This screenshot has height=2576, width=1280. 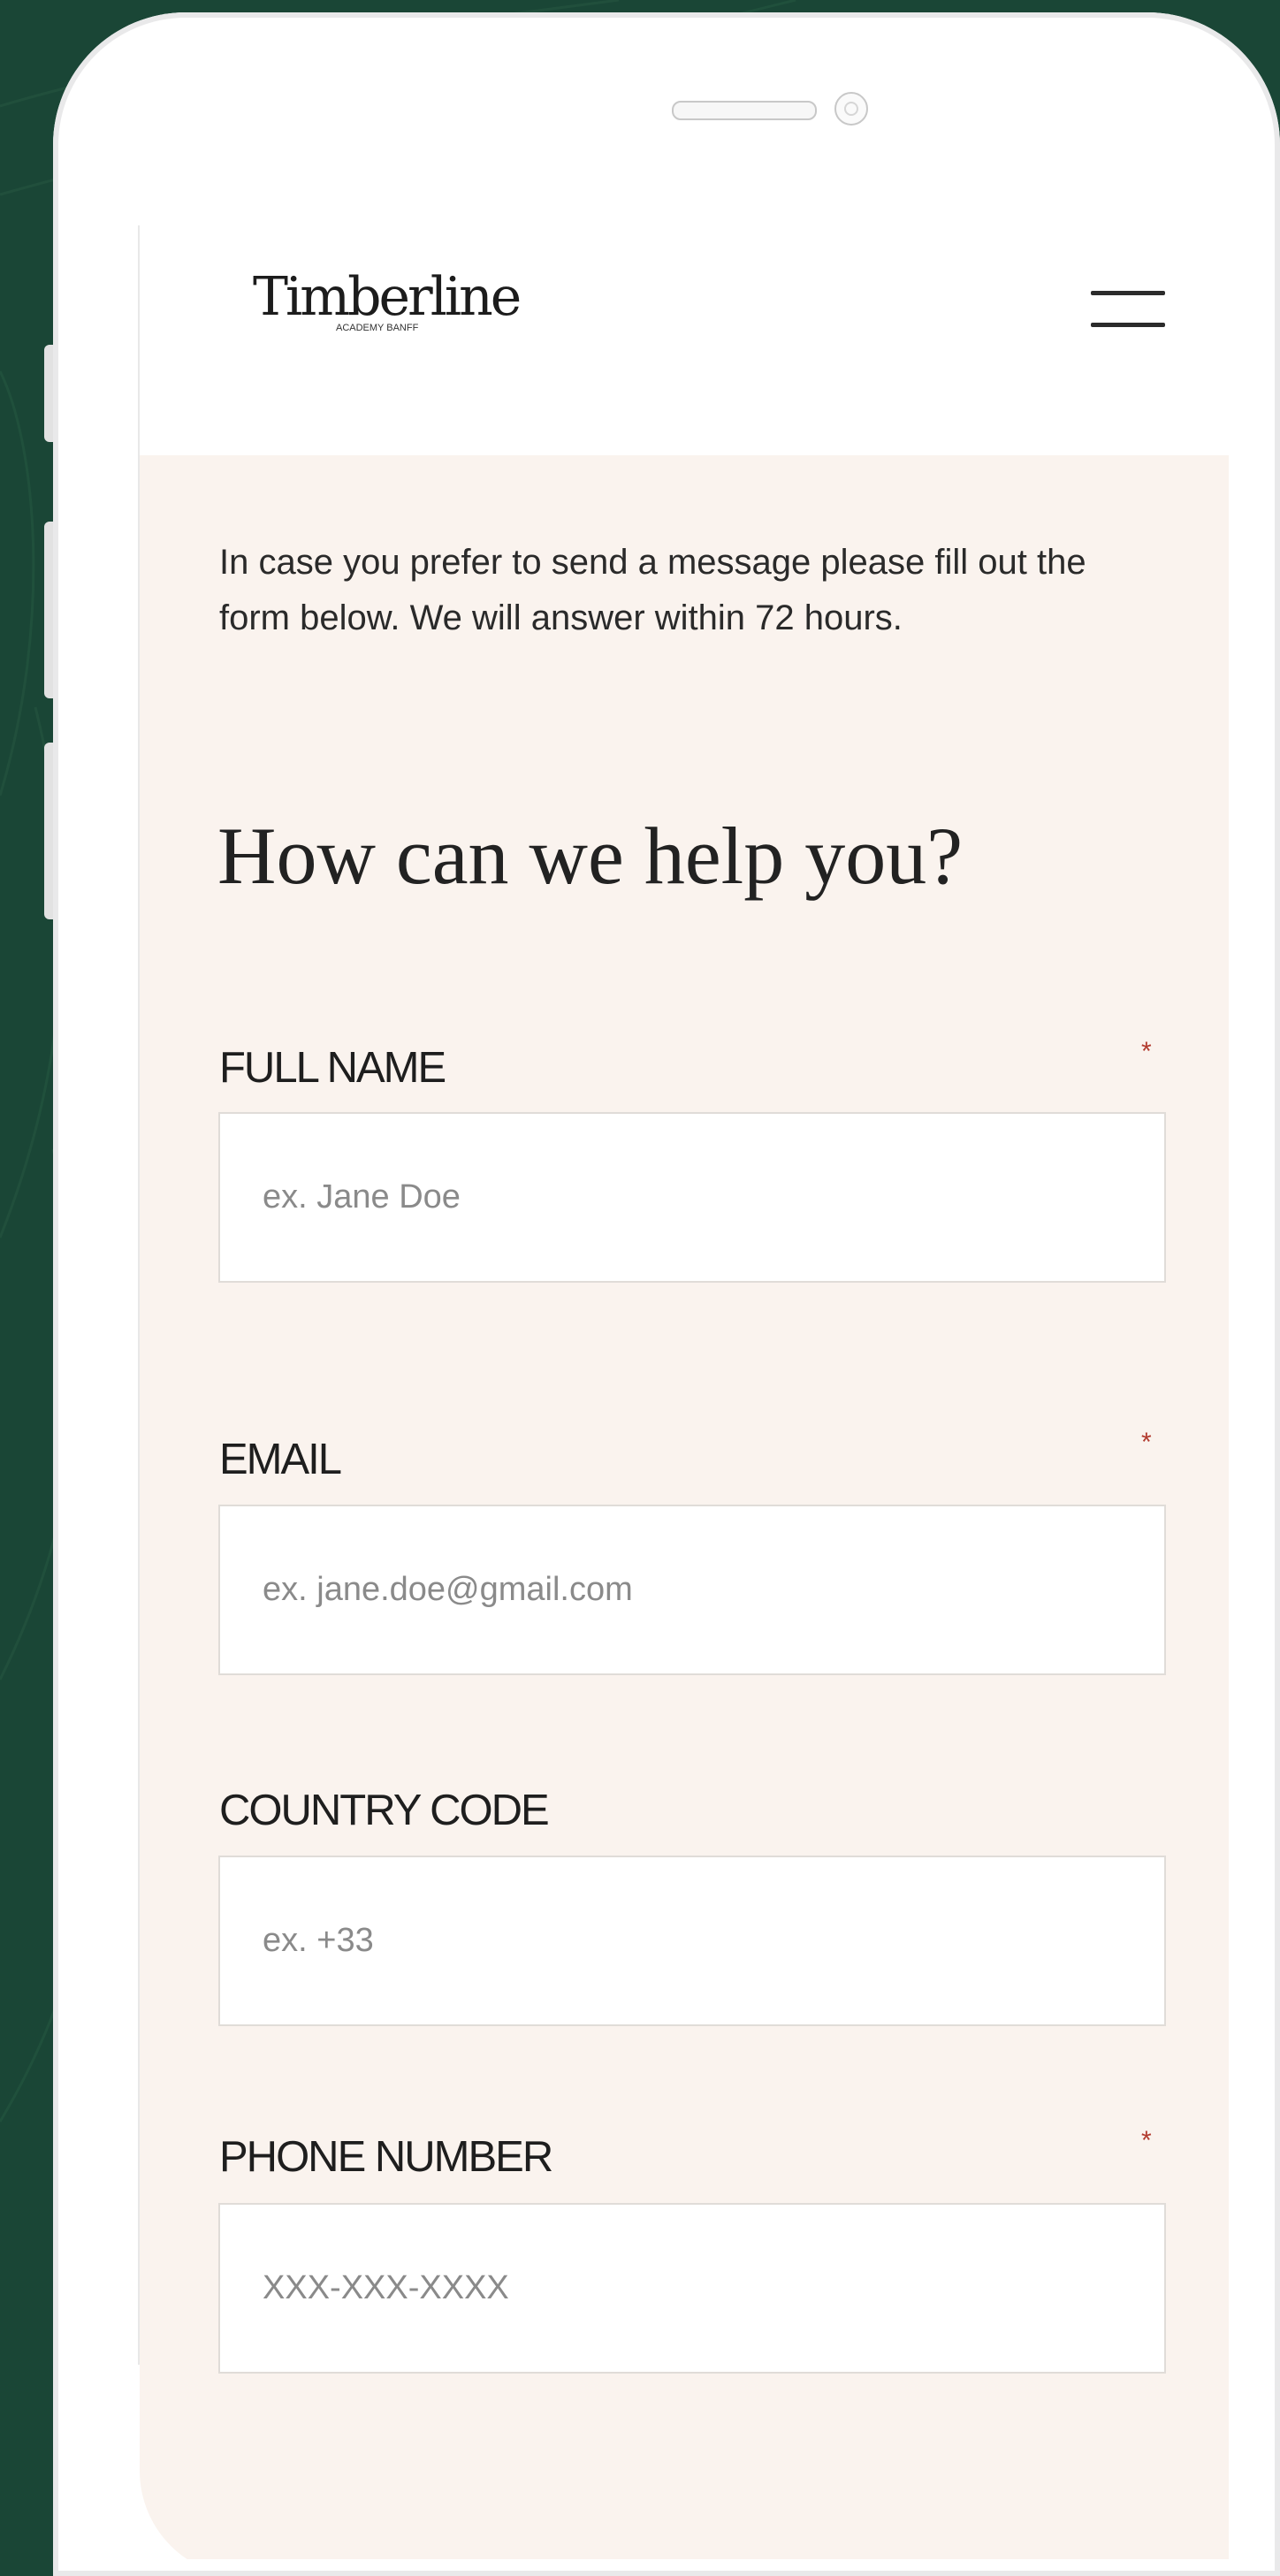 What do you see at coordinates (692, 1941) in the screenshot?
I see `country-code-input` at bounding box center [692, 1941].